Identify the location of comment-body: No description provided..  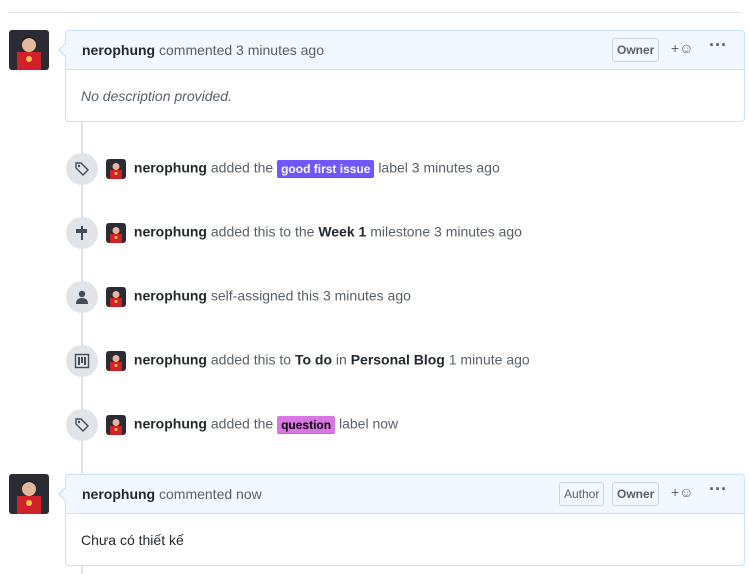
(156, 96).